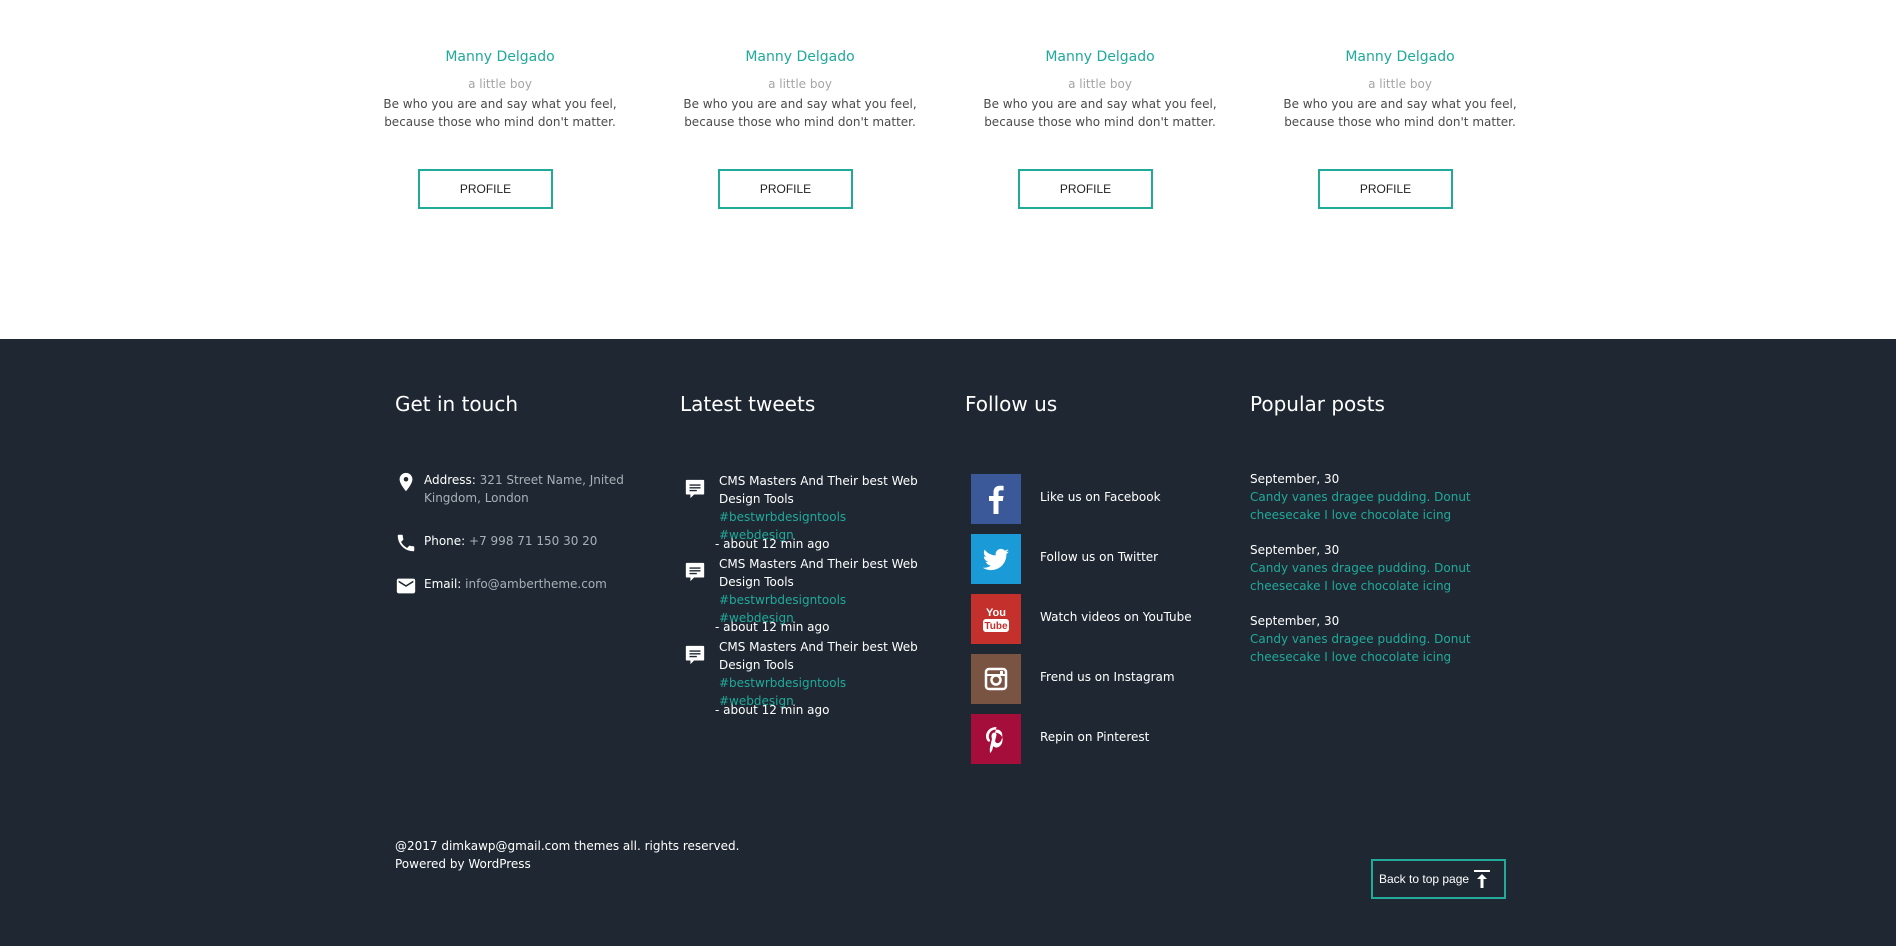  I want to click on instagram-icon, so click(996, 679).